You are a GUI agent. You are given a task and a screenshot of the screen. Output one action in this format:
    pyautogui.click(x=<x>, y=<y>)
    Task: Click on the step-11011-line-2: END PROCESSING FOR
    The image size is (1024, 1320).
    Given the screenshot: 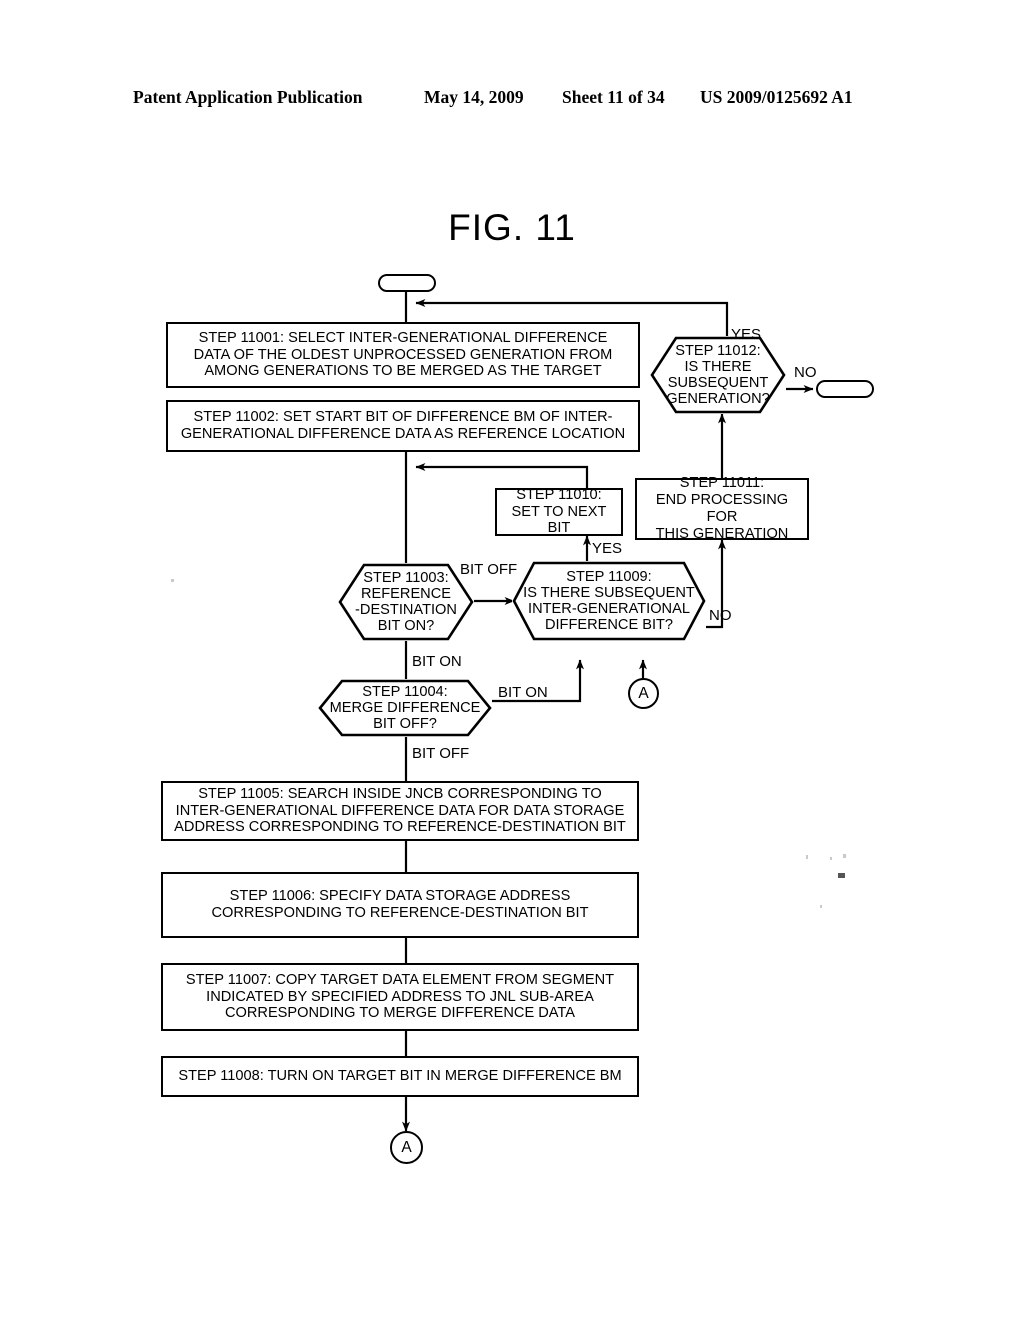 What is the action you would take?
    pyautogui.click(x=722, y=508)
    